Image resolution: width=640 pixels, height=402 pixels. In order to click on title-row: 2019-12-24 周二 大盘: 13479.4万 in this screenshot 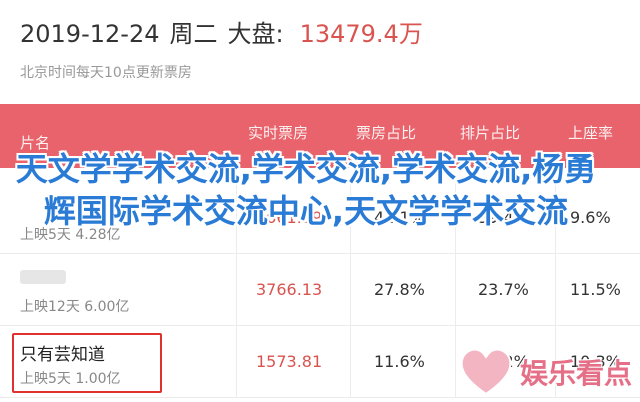, I will do `click(221, 31)`.